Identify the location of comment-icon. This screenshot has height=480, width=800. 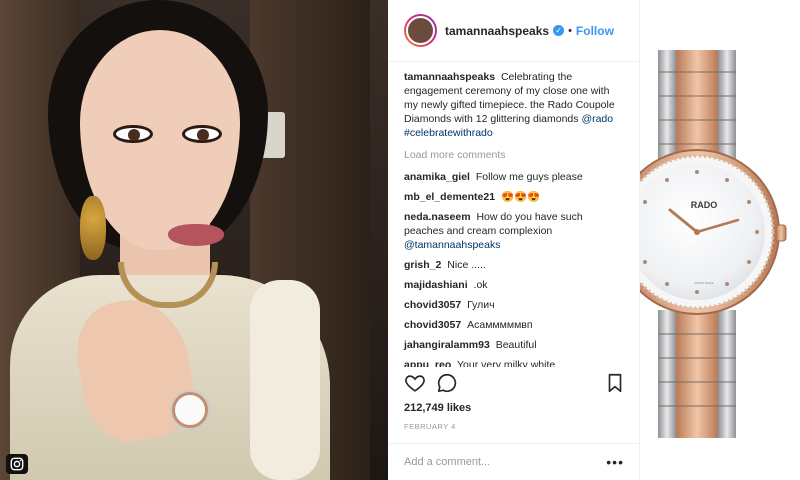
(447, 383).